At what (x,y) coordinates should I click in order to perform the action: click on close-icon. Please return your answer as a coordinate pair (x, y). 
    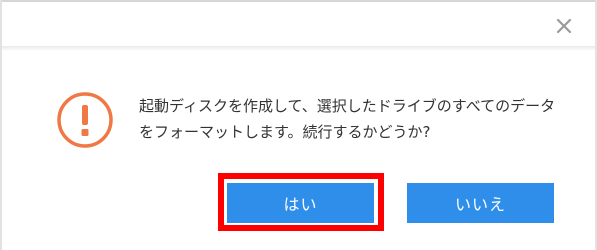
    Looking at the image, I should click on (564, 26).